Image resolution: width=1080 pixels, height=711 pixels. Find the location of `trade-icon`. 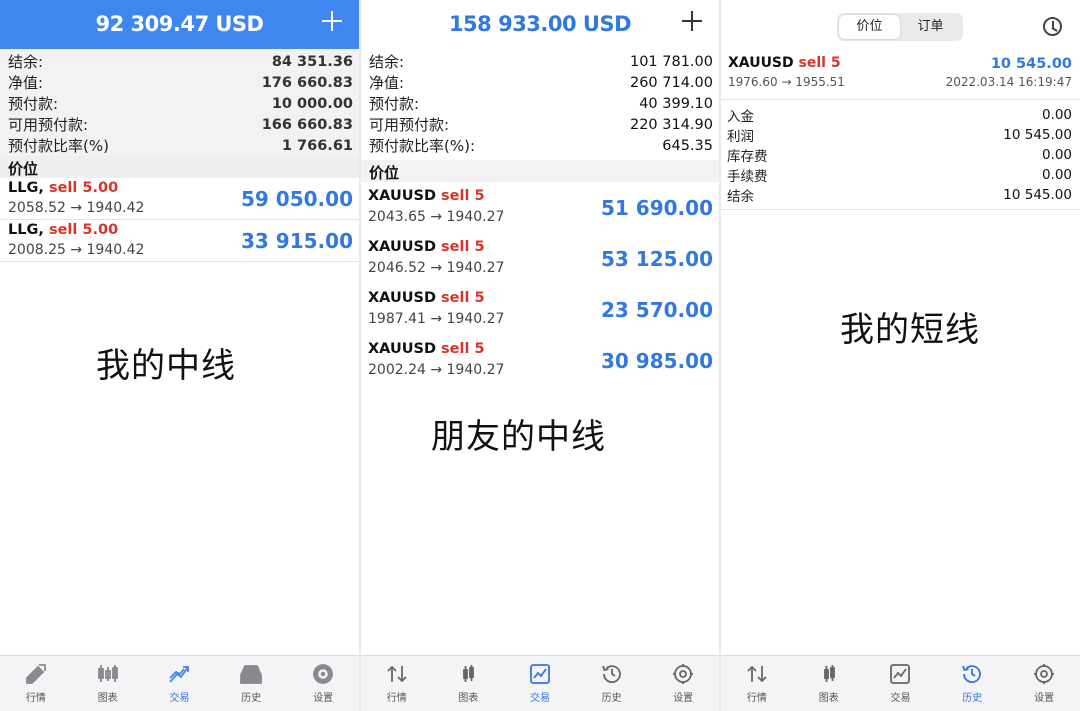

trade-icon is located at coordinates (179, 674).